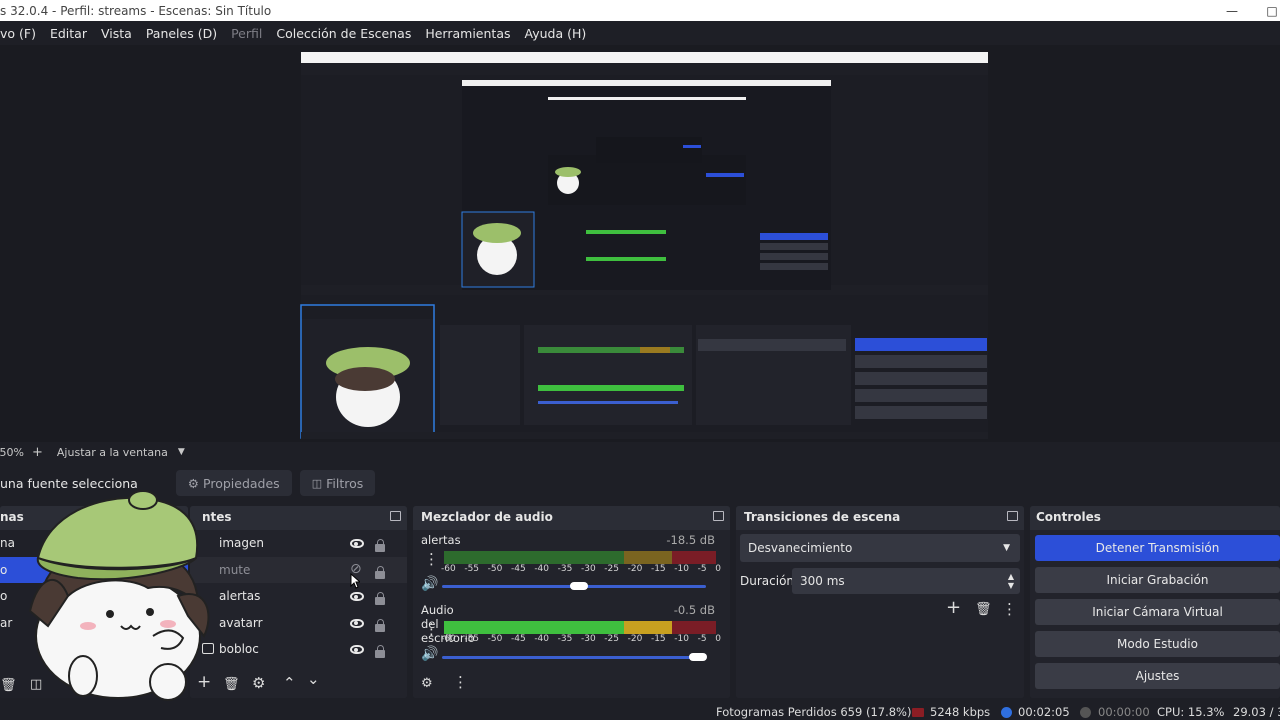 The image size is (1280, 720). Describe the element at coordinates (1157, 676) in the screenshot. I see `settings-button: Ajustes` at that location.